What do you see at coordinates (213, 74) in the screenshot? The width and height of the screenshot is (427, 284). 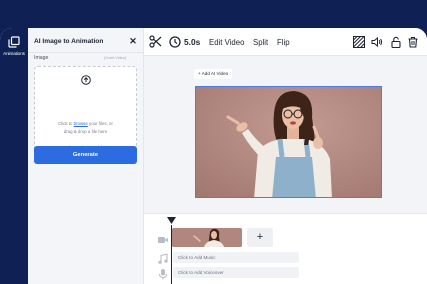 I see `add-ai-video-button: + Add AI Video` at bounding box center [213, 74].